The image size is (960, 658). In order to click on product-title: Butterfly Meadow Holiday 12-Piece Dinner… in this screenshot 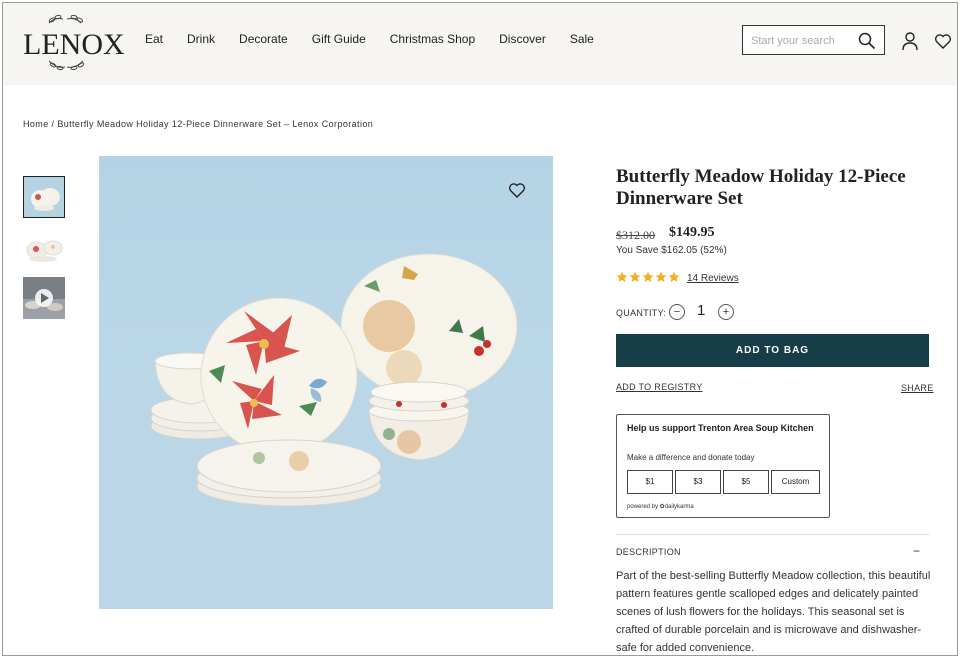, I will do `click(761, 187)`.